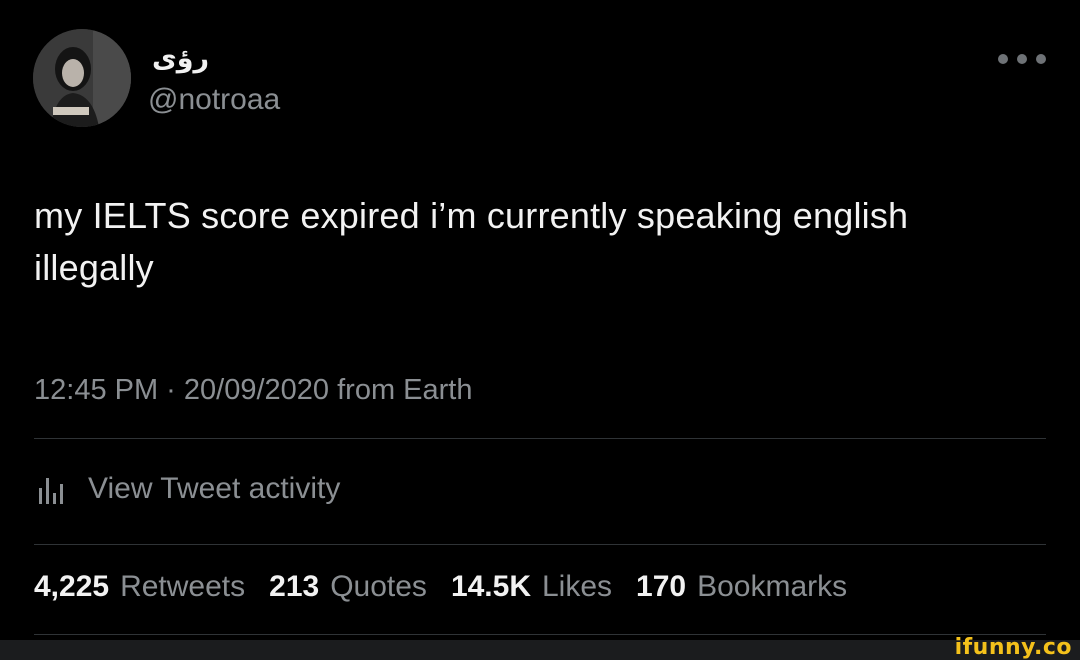 This screenshot has width=1080, height=660. Describe the element at coordinates (51, 491) in the screenshot. I see `bar-chart-icon` at that location.